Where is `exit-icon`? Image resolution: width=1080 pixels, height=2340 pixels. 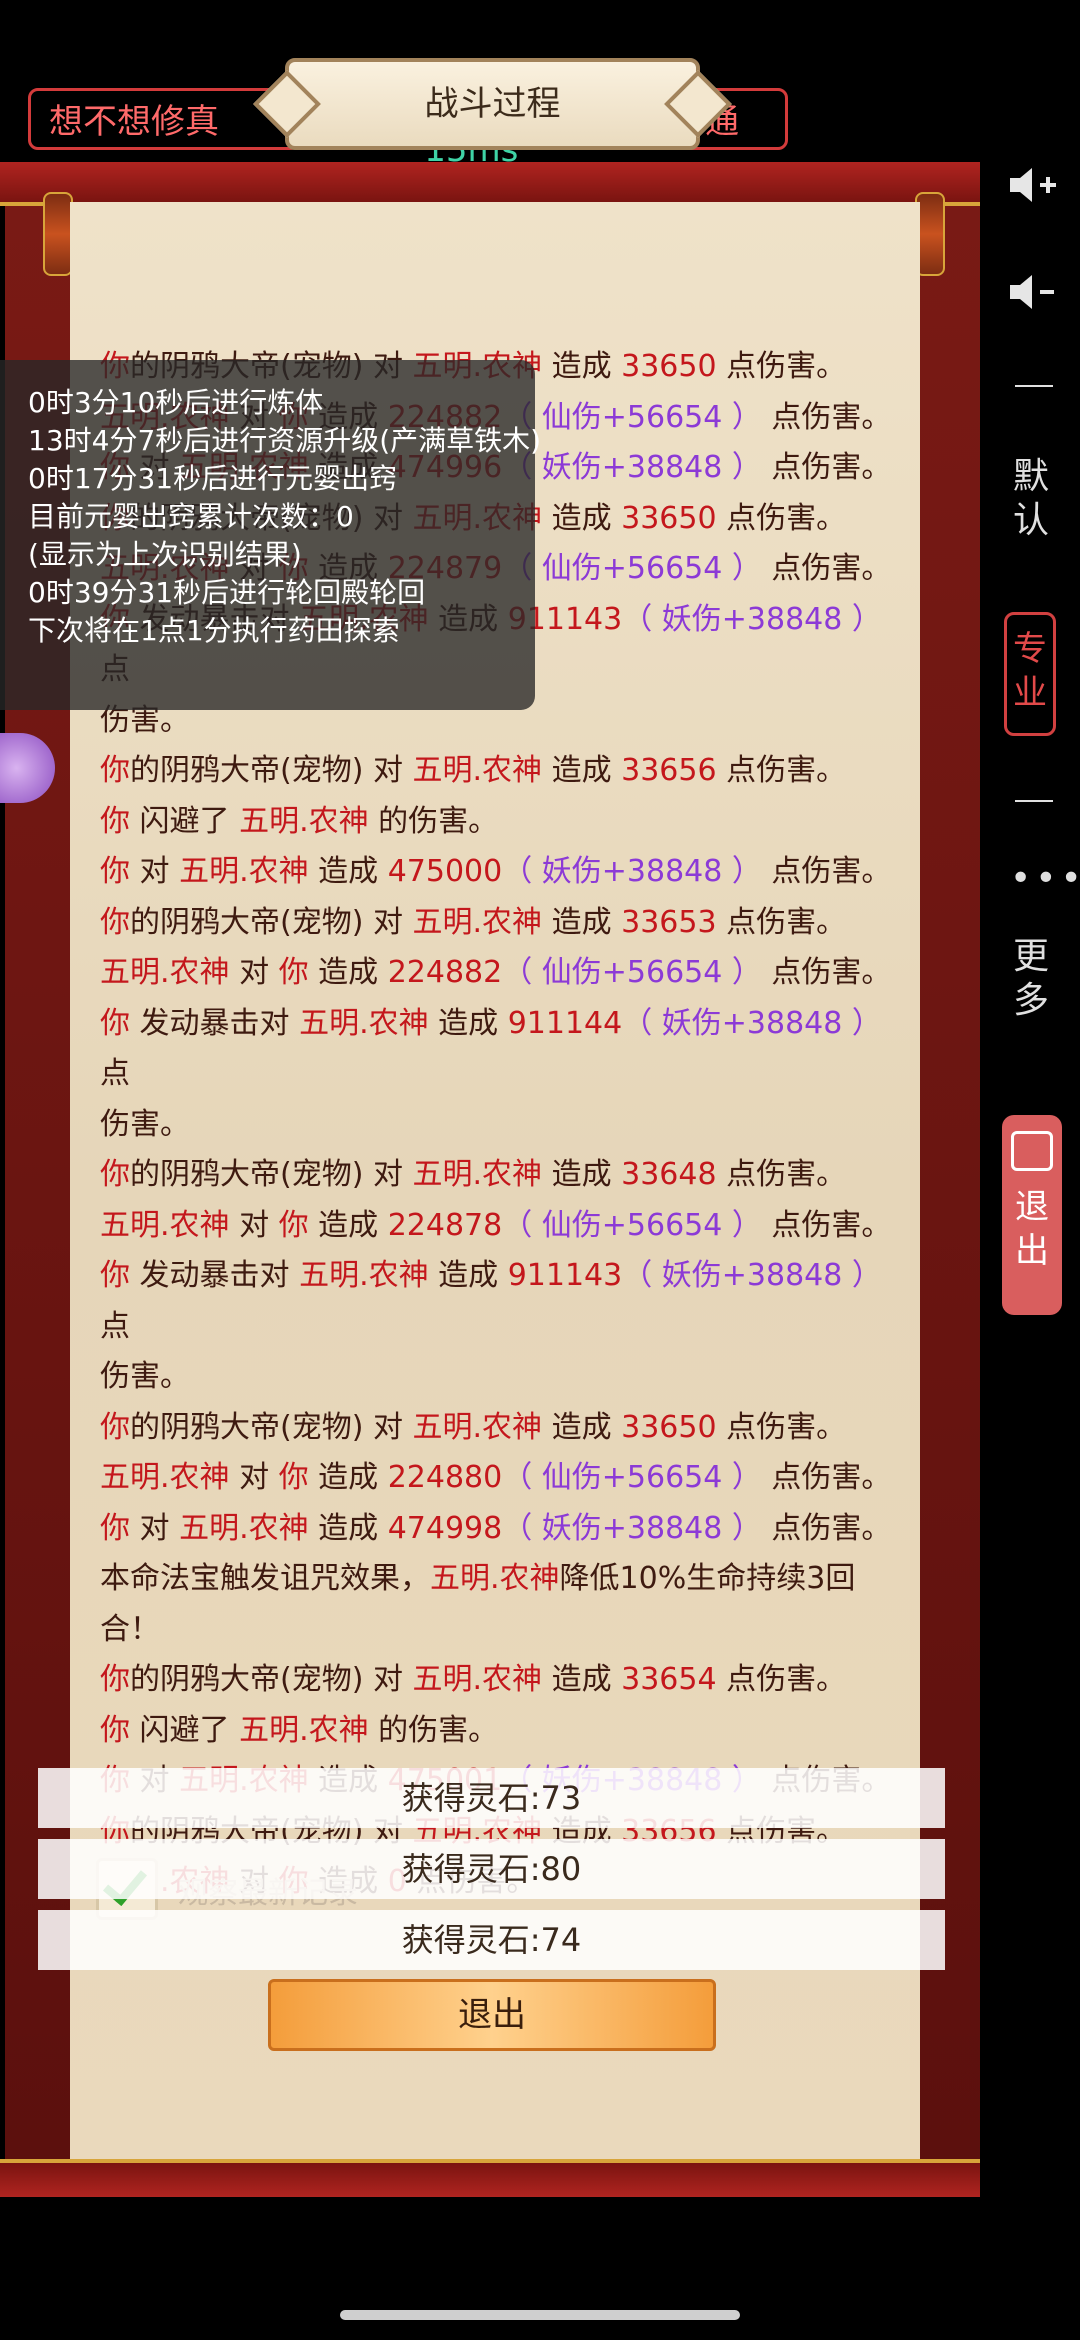 exit-icon is located at coordinates (1032, 1151).